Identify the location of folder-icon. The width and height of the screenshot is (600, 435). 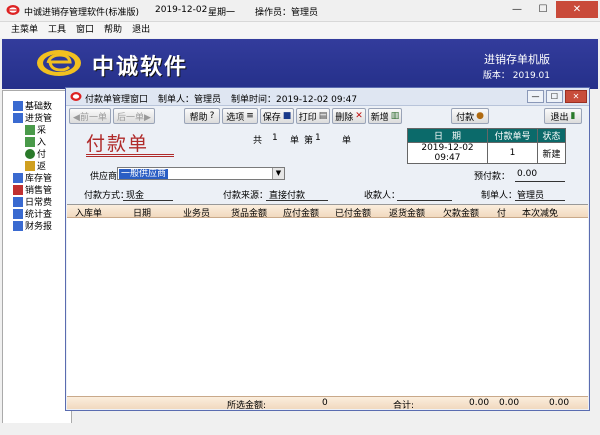
(30, 165).